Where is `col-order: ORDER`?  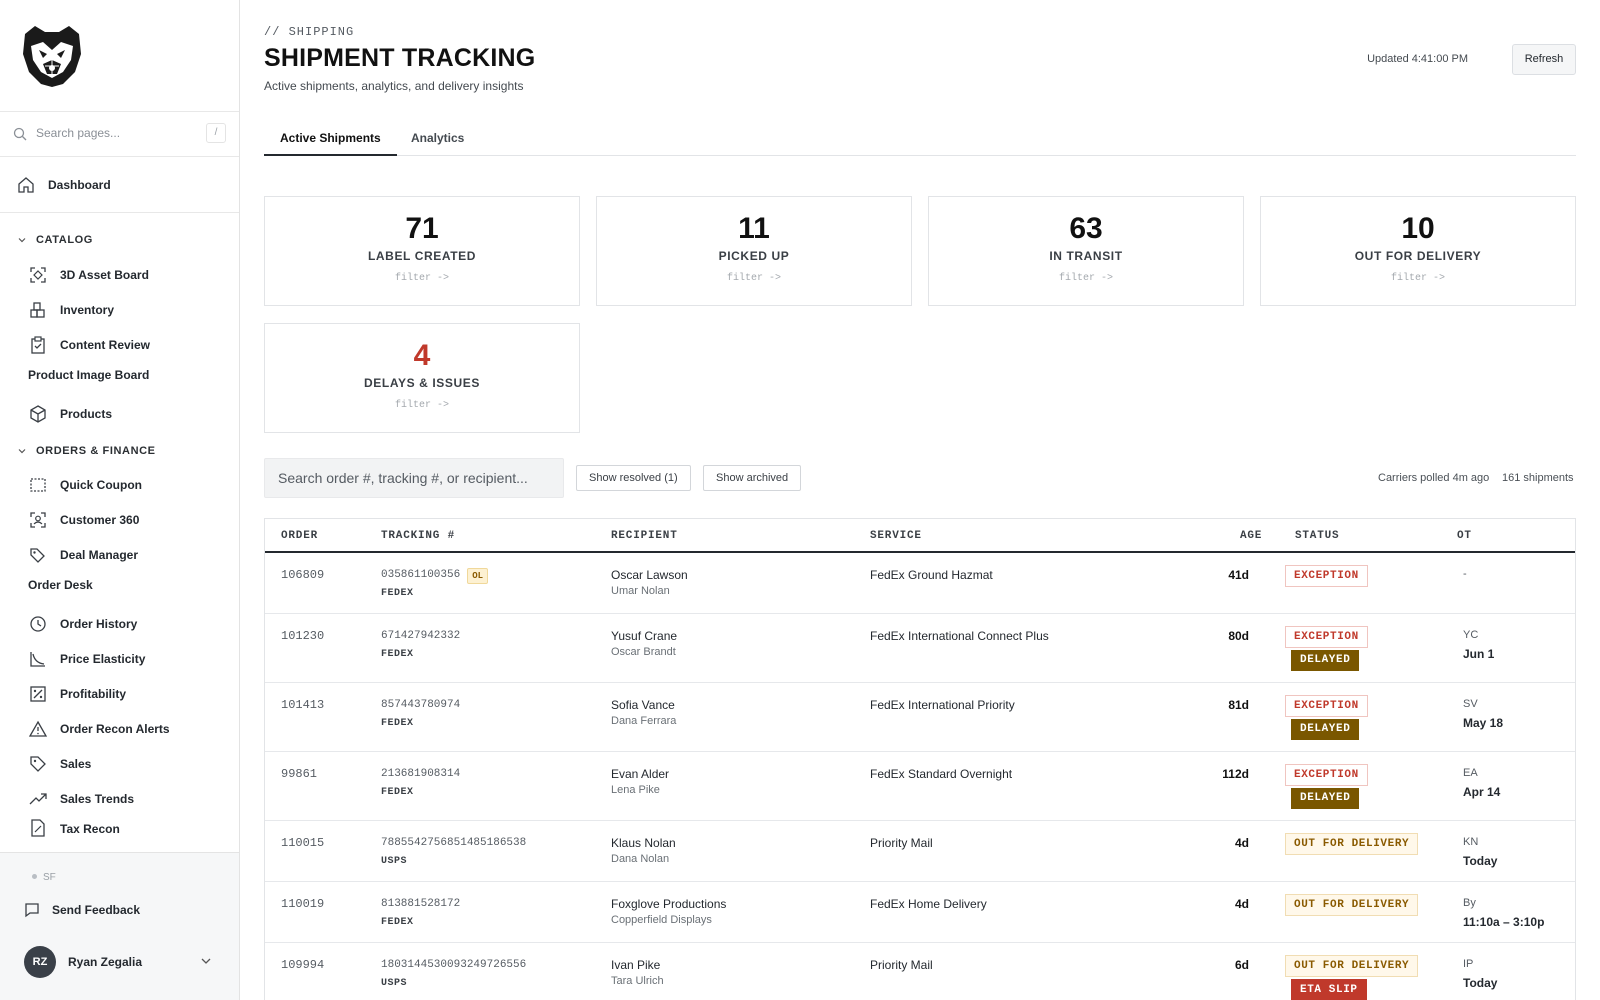 col-order: ORDER is located at coordinates (299, 536).